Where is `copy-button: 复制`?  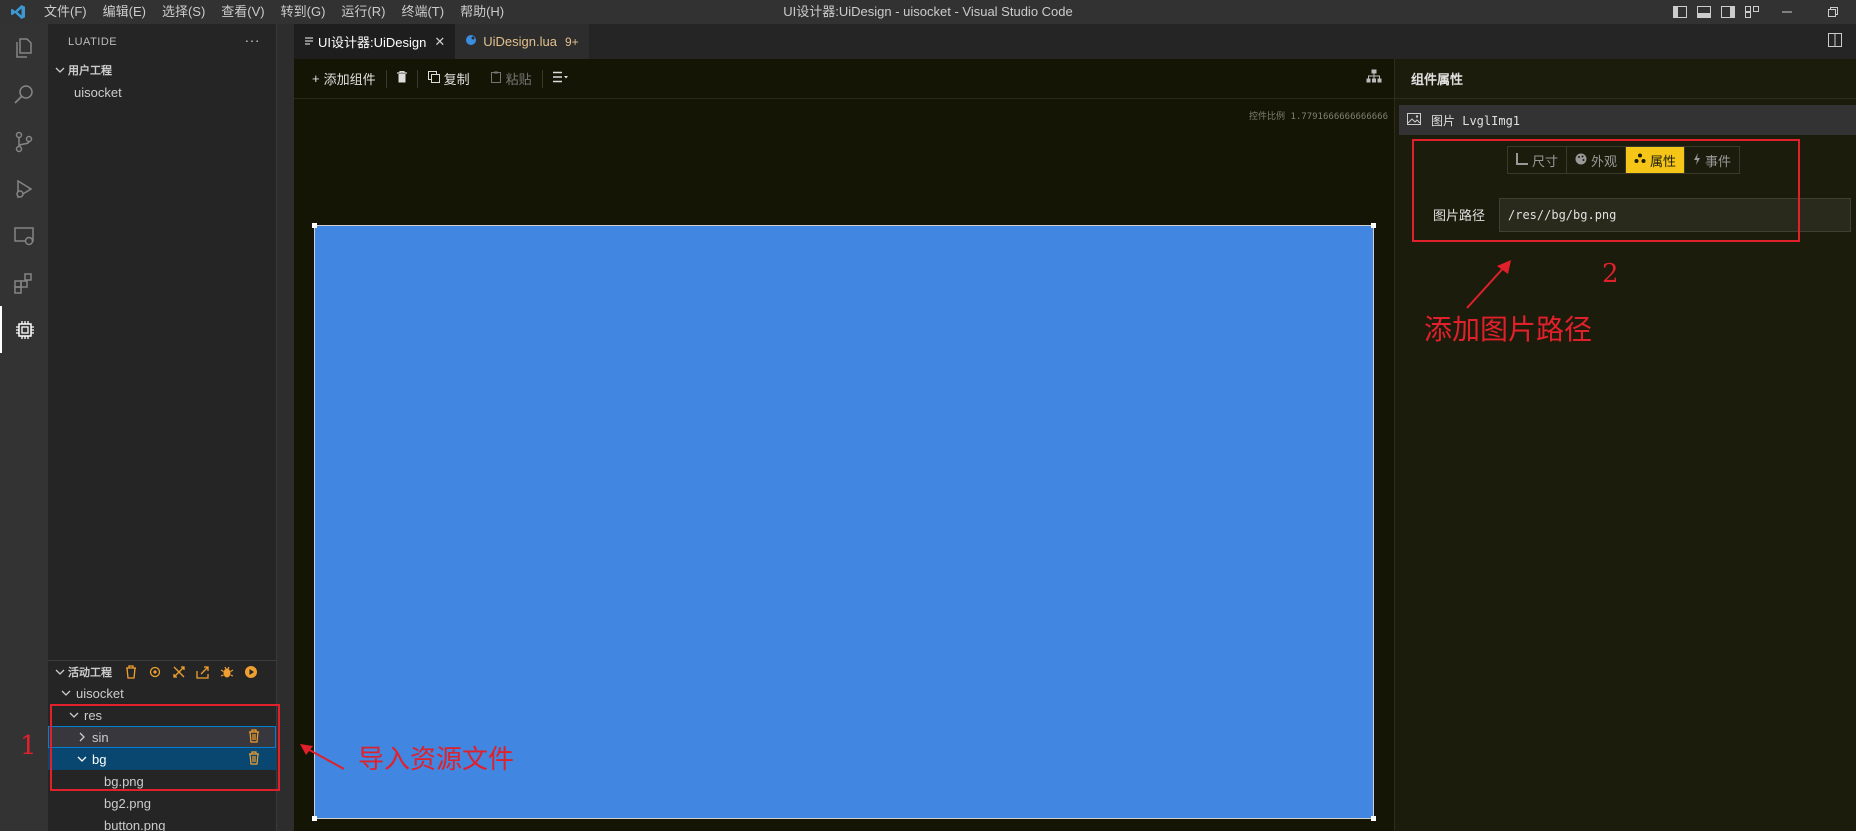
copy-button: 复制 is located at coordinates (449, 79).